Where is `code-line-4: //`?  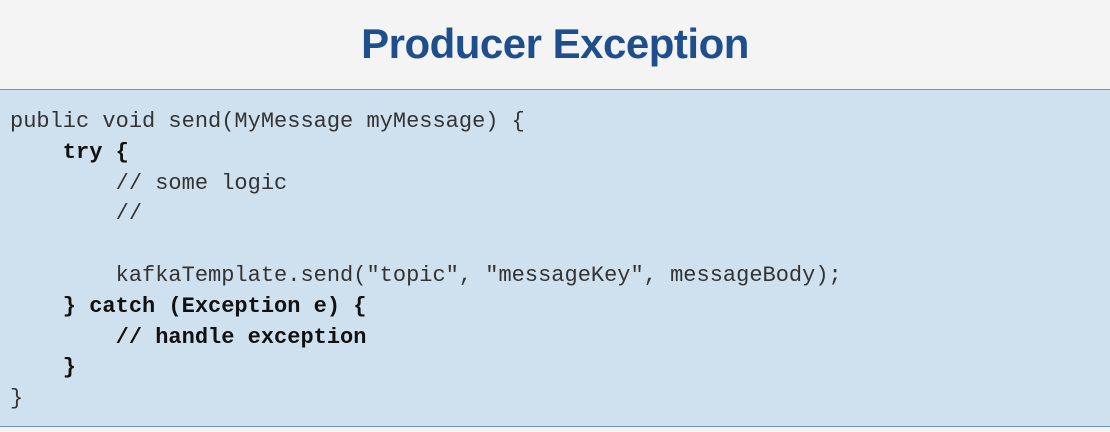
code-line-4: // is located at coordinates (76, 214).